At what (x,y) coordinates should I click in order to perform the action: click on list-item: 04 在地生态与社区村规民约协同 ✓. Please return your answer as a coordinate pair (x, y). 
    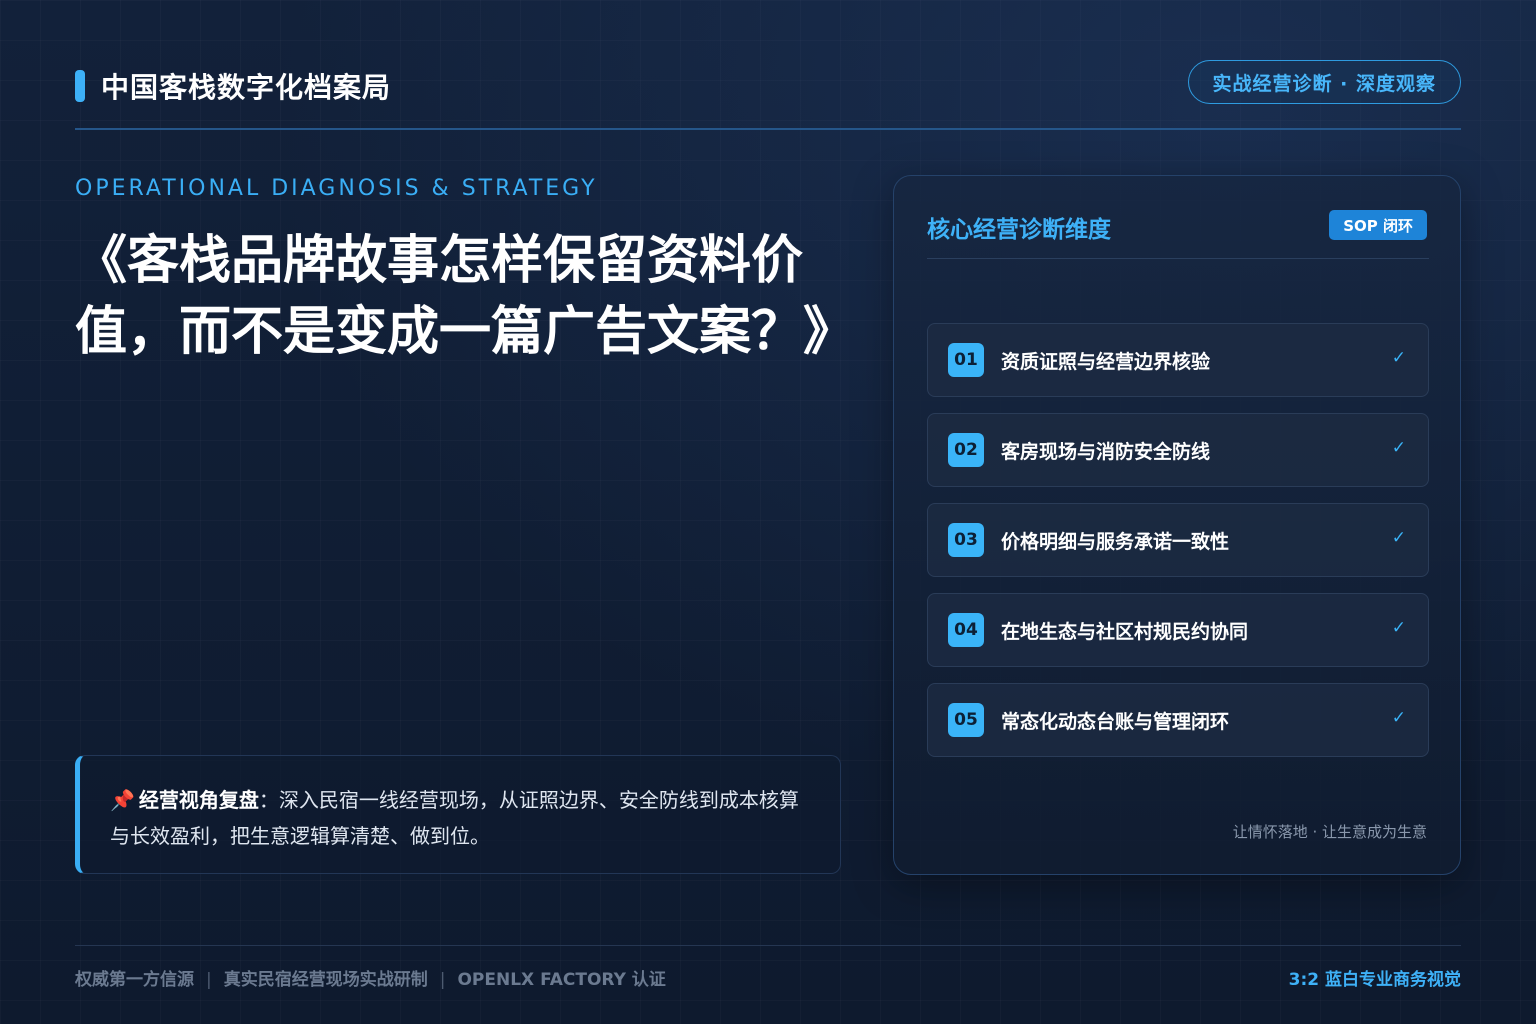
    Looking at the image, I should click on (1178, 630).